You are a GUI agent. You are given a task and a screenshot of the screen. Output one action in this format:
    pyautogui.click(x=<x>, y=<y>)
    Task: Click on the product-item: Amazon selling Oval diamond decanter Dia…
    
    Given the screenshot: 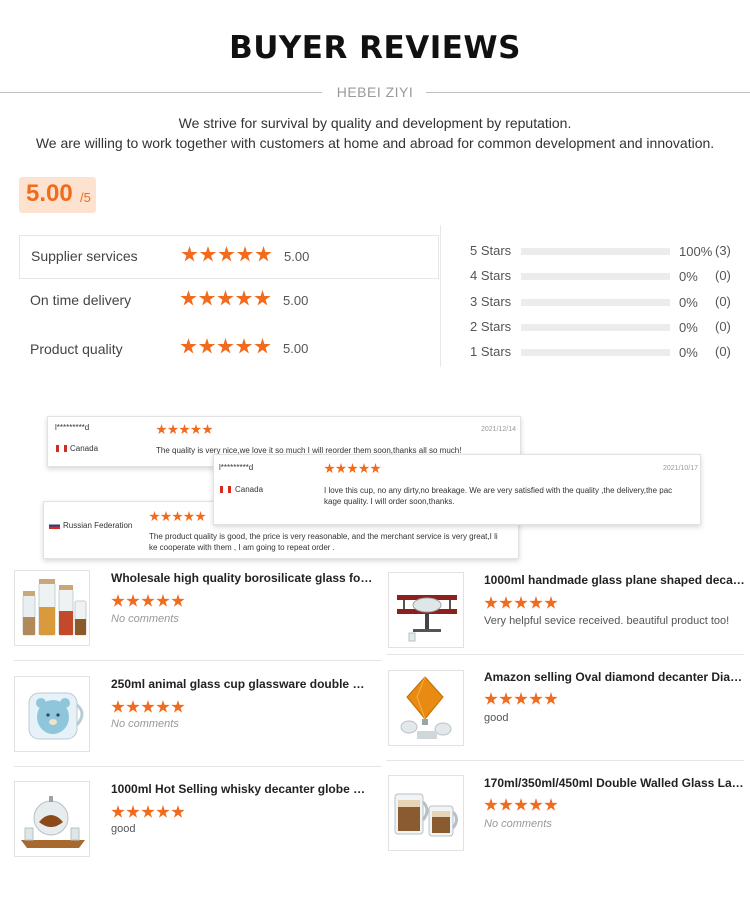 What is the action you would take?
    pyautogui.click(x=567, y=720)
    